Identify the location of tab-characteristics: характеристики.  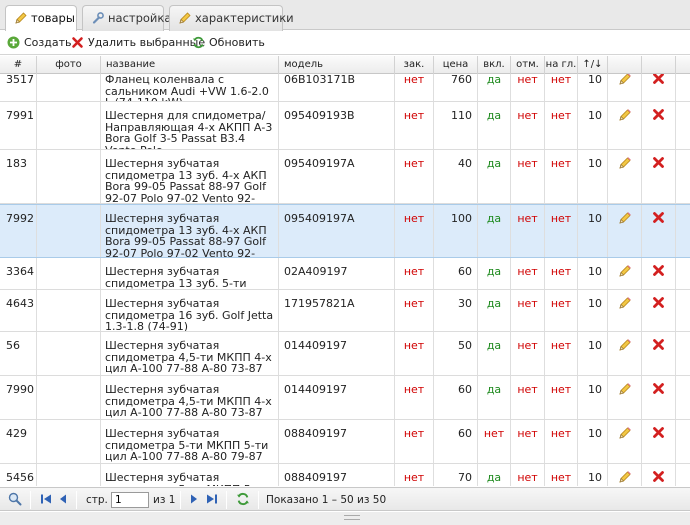
(231, 18).